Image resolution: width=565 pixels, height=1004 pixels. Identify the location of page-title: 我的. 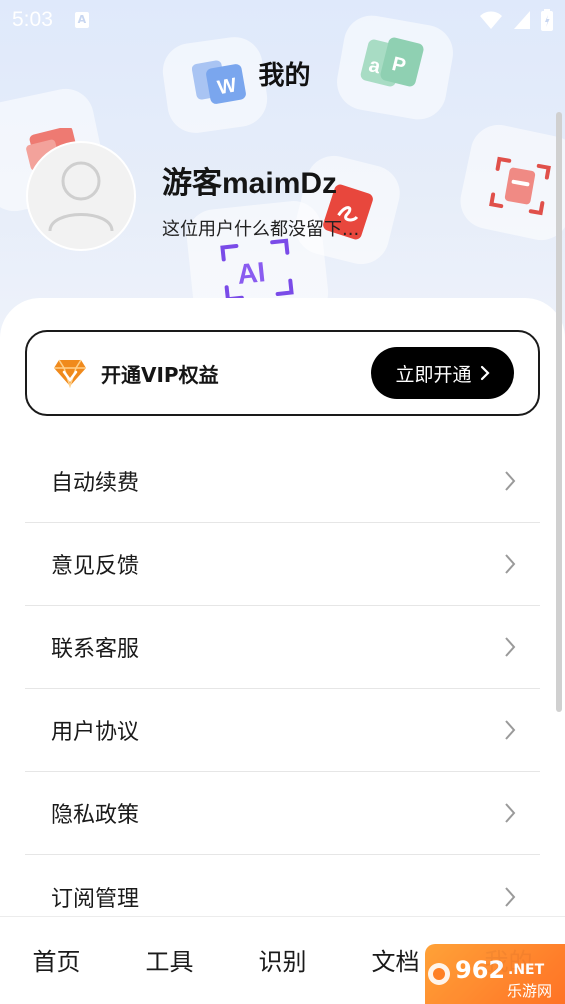
(282, 73).